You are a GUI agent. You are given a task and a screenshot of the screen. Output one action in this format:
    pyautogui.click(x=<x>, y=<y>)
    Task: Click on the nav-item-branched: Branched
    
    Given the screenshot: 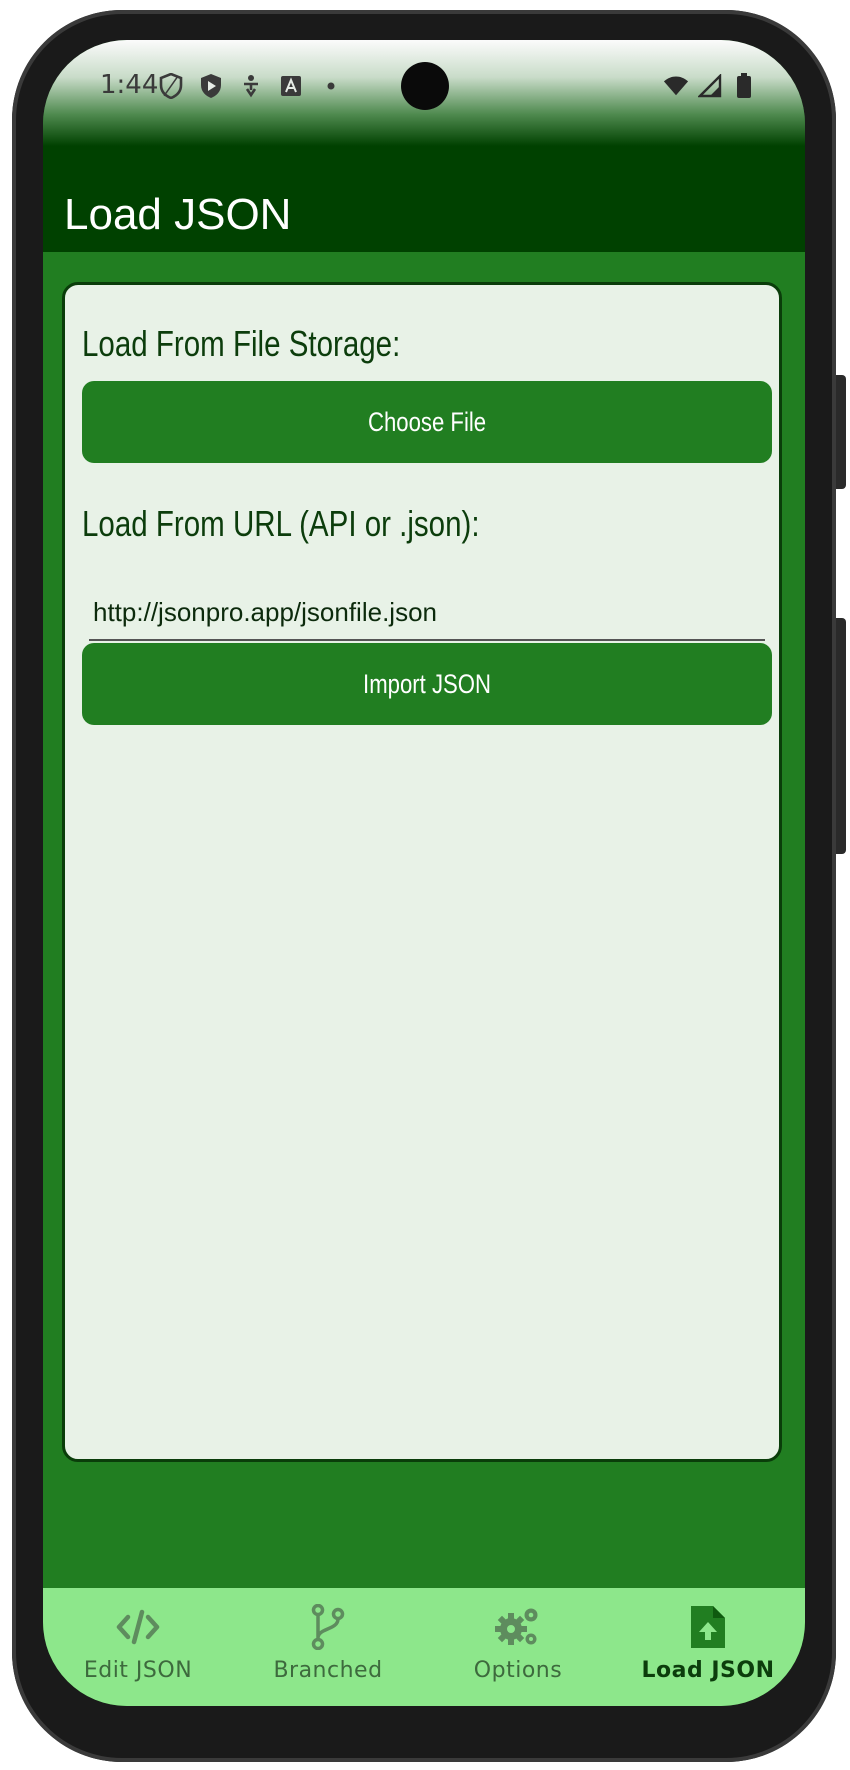 What is the action you would take?
    pyautogui.click(x=328, y=1652)
    